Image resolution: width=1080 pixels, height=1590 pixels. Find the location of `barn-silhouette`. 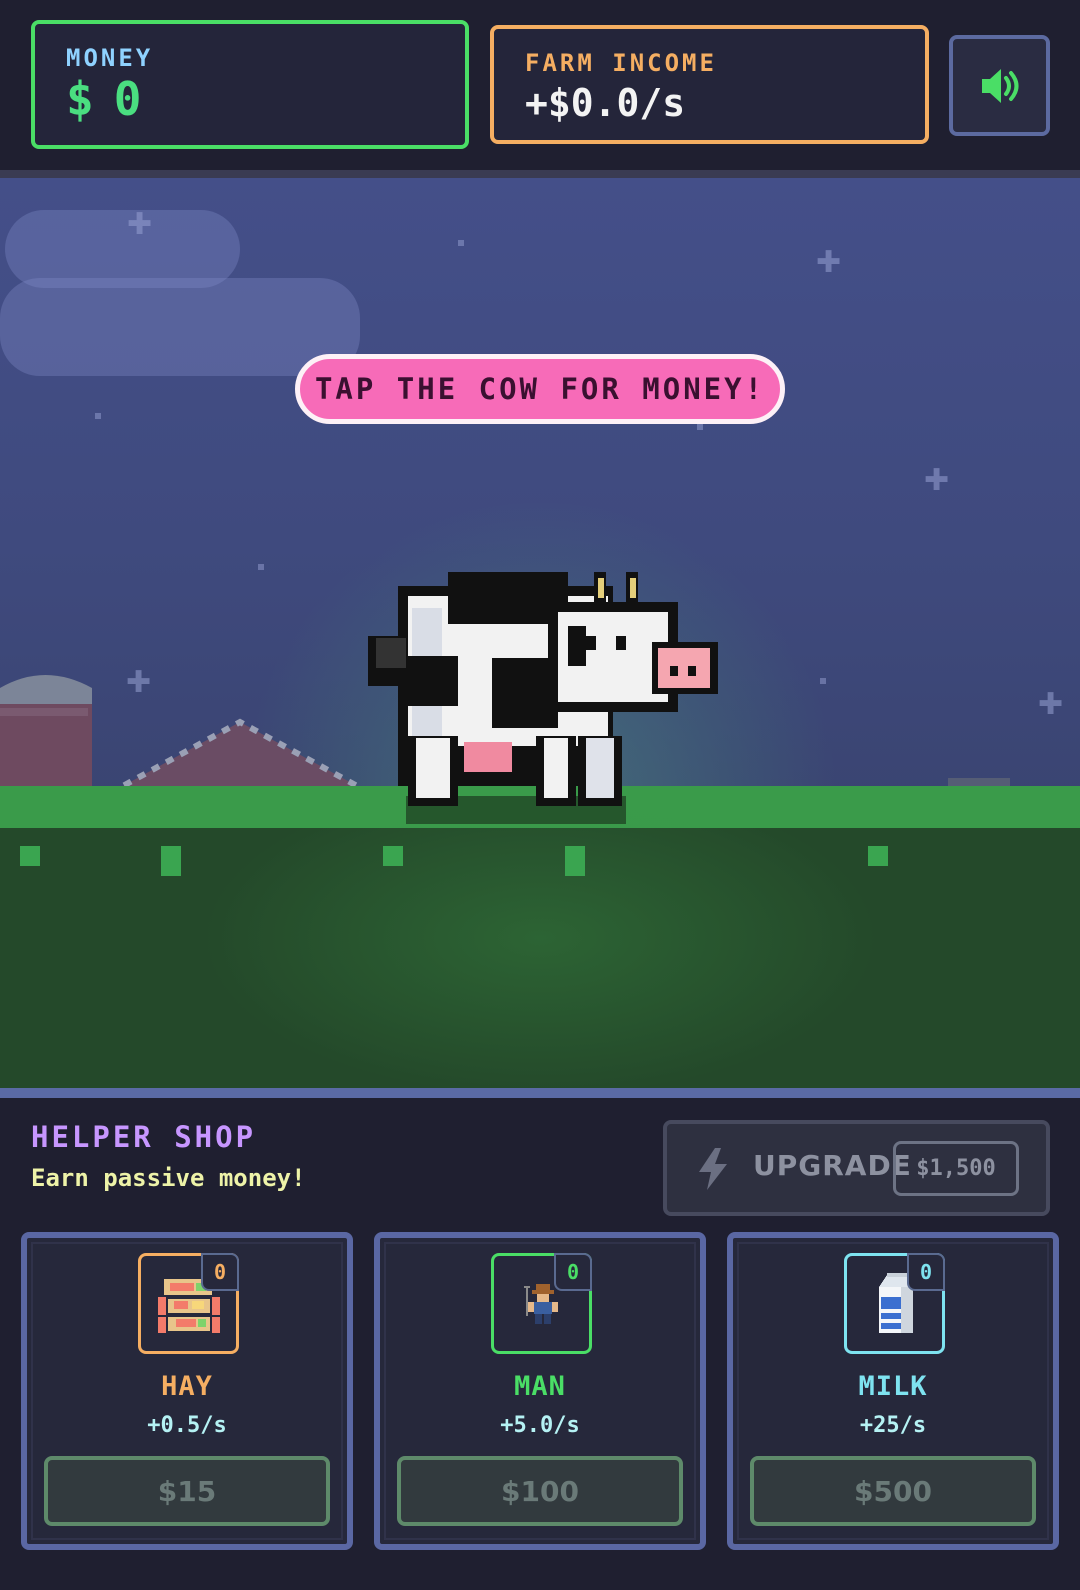

barn-silhouette is located at coordinates (186, 734).